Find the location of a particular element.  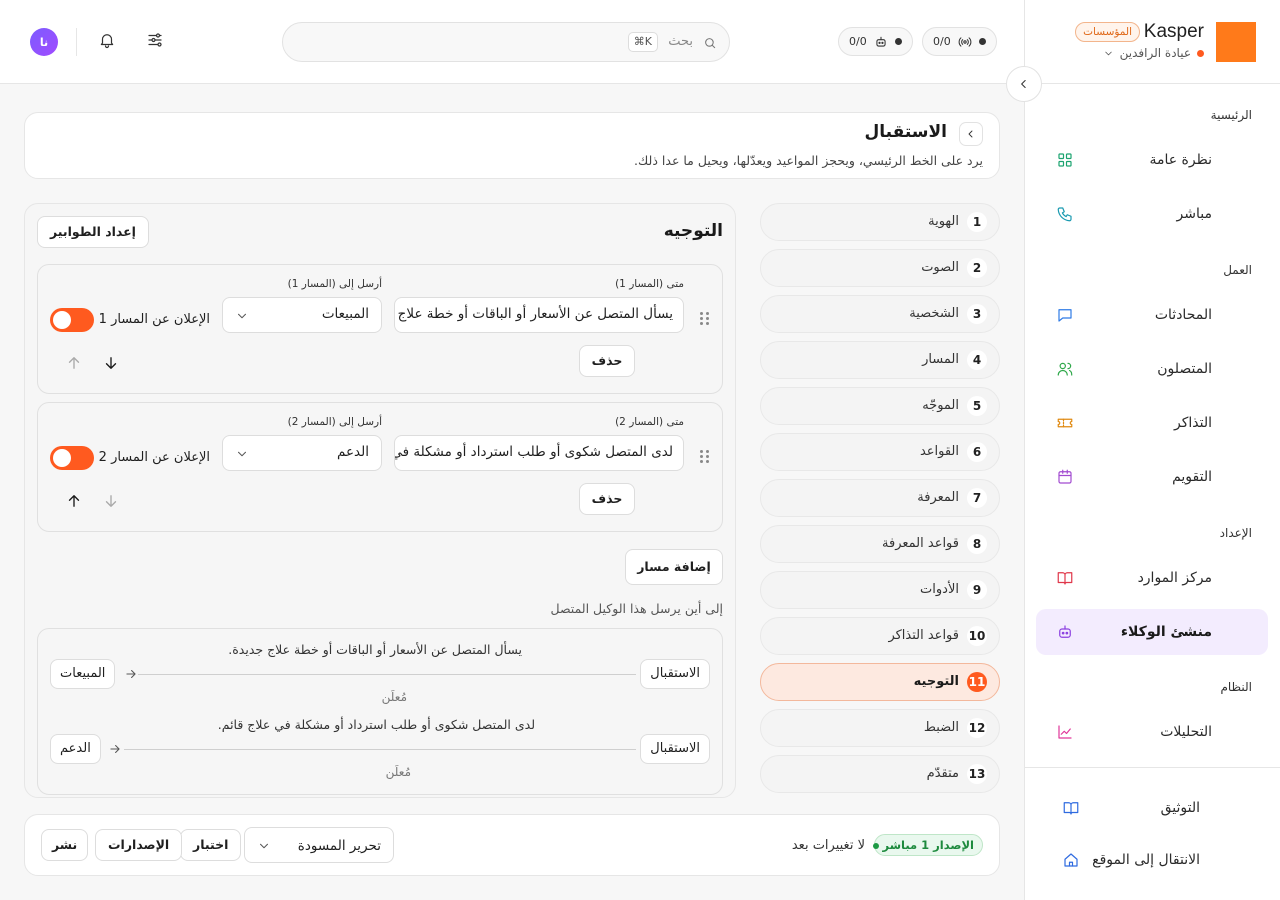

sidebar-item-resources: مركز الموارد is located at coordinates (1152, 578).